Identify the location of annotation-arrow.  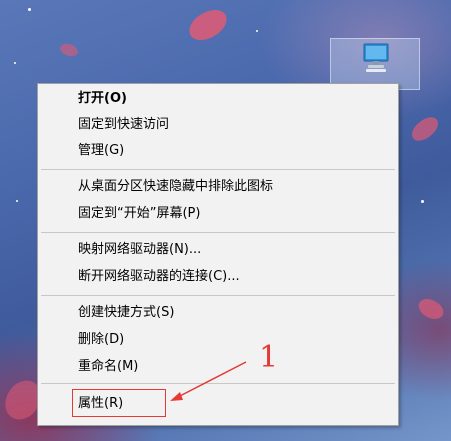
(208, 381).